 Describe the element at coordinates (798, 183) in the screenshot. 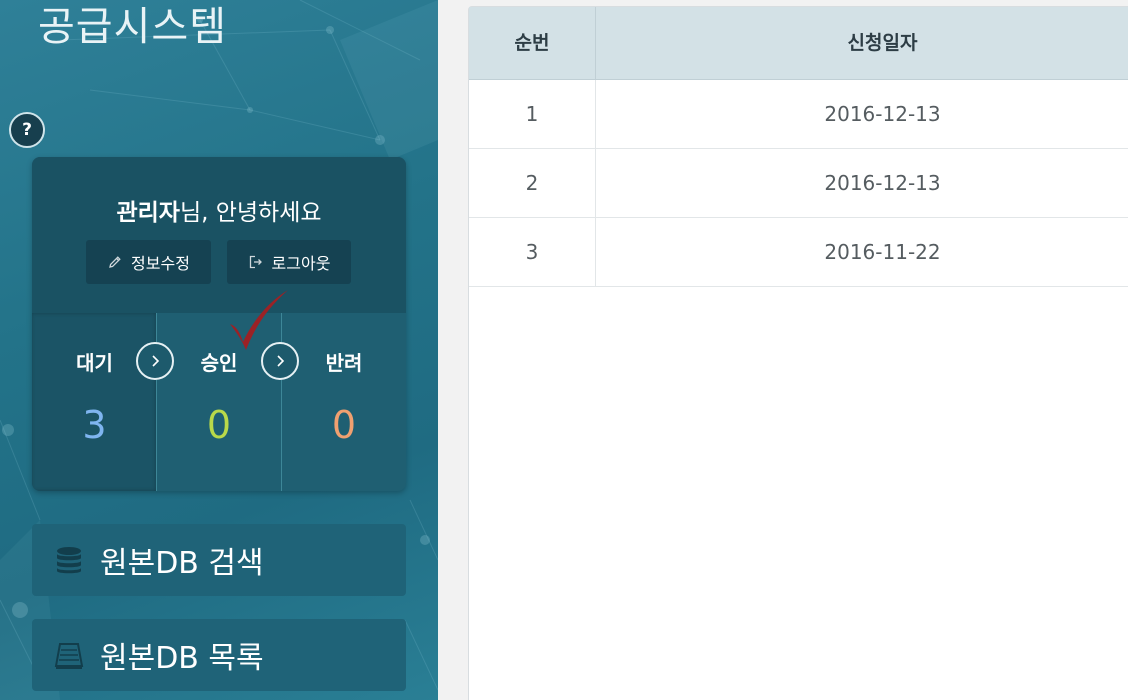

I see `table-row: 2 2016-12-13` at that location.